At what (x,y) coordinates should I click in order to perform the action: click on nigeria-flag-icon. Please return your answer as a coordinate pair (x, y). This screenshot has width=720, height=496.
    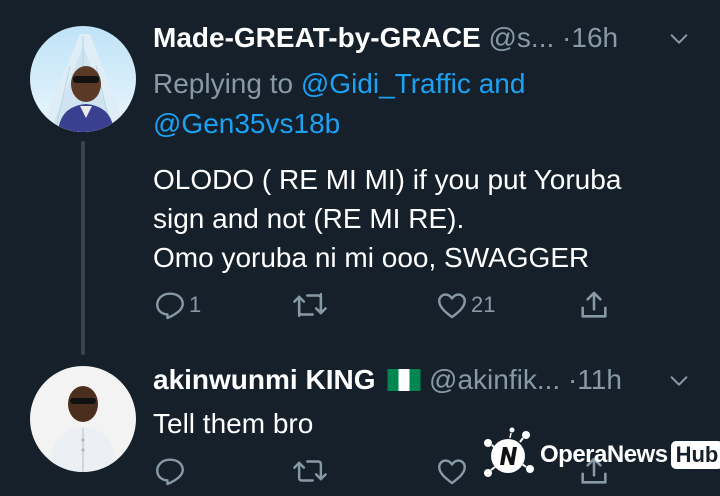
    Looking at the image, I should click on (404, 378).